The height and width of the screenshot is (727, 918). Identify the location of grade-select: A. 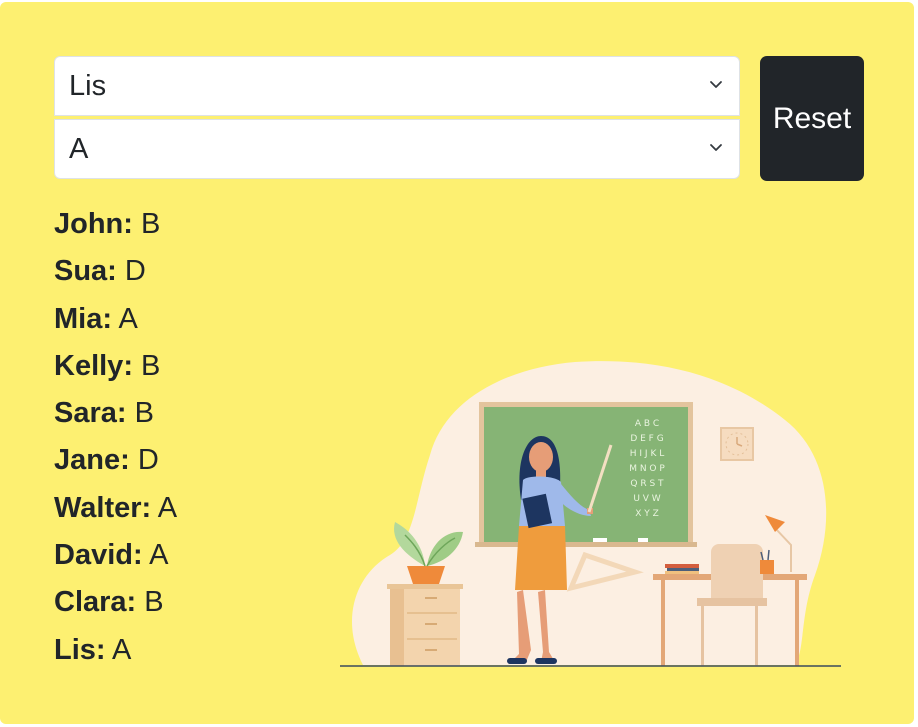
(397, 149).